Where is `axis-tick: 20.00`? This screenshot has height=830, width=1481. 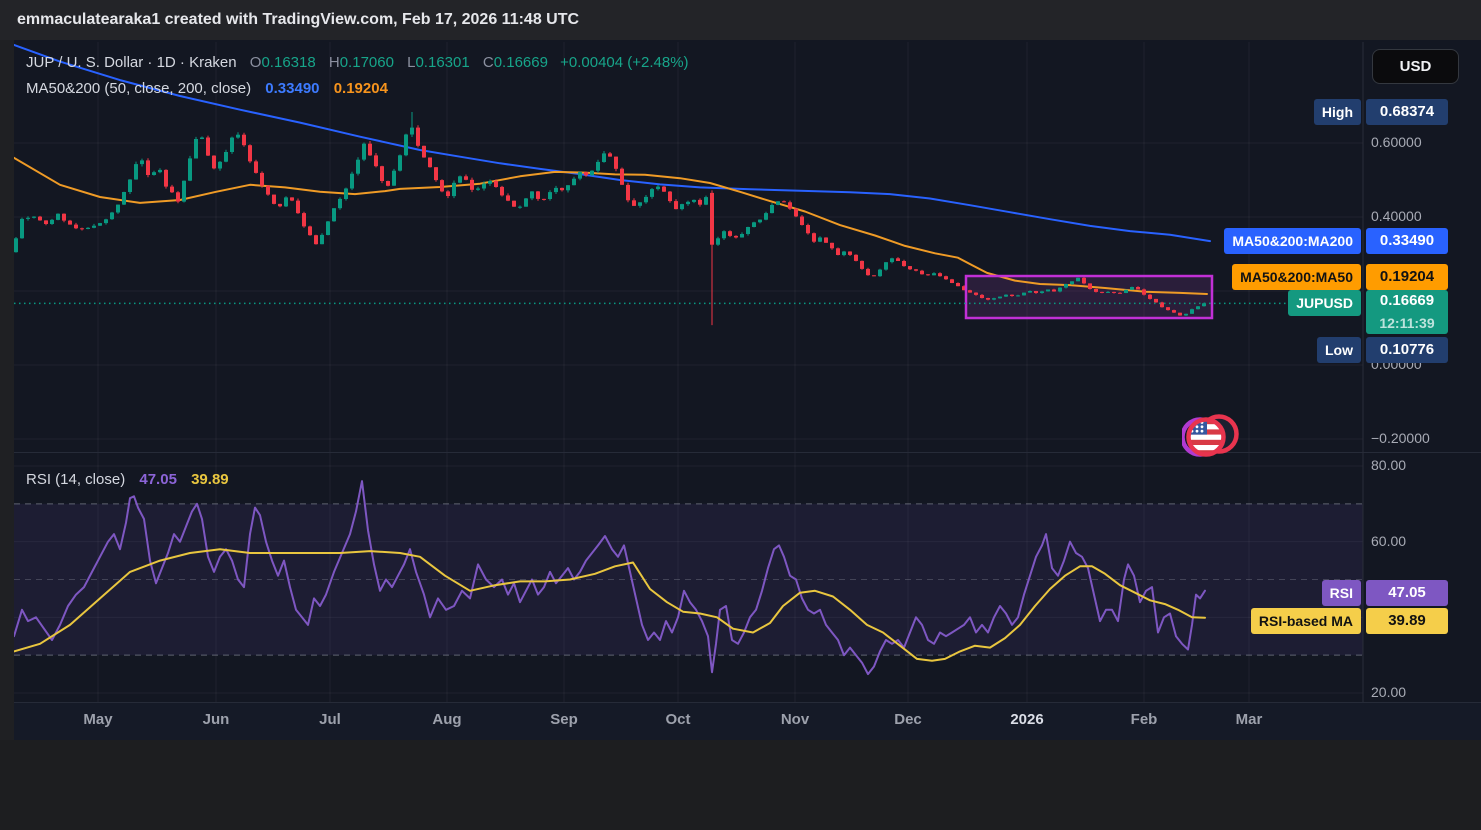 axis-tick: 20.00 is located at coordinates (1389, 691).